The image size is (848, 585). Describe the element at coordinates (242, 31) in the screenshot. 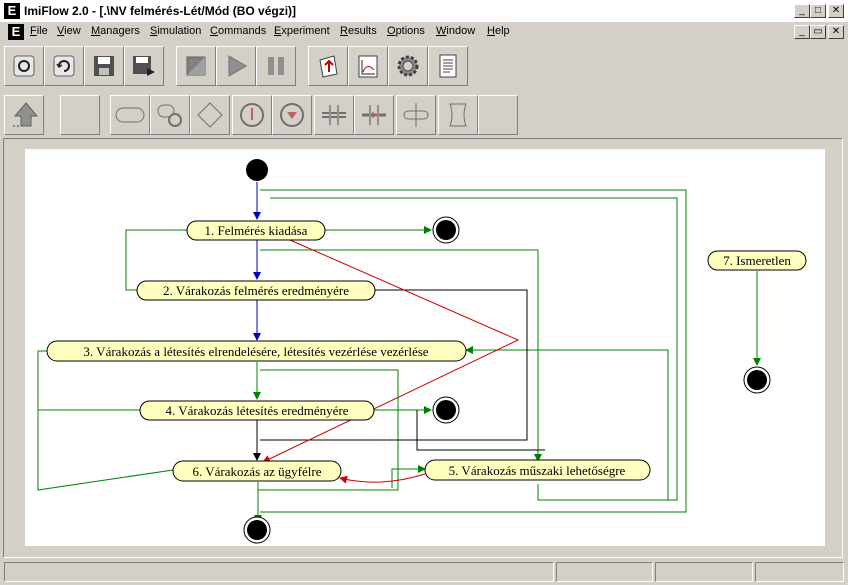

I see `menu-commands-label: ommands` at that location.